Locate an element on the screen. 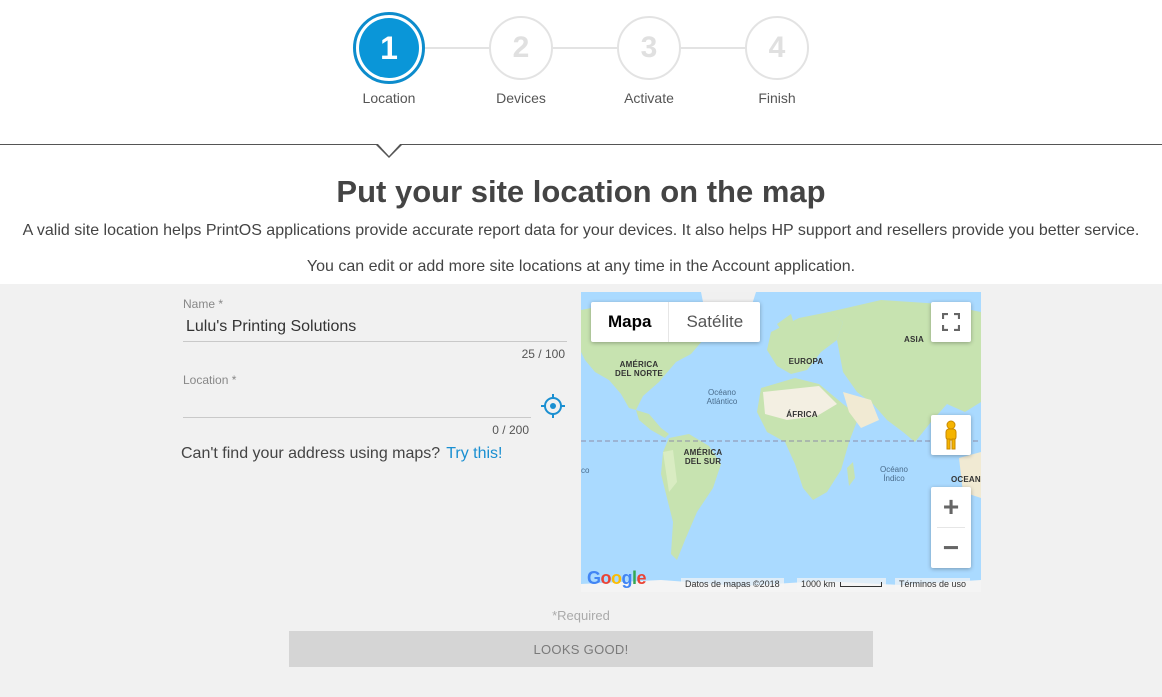  fullscreen-icon is located at coordinates (951, 322).